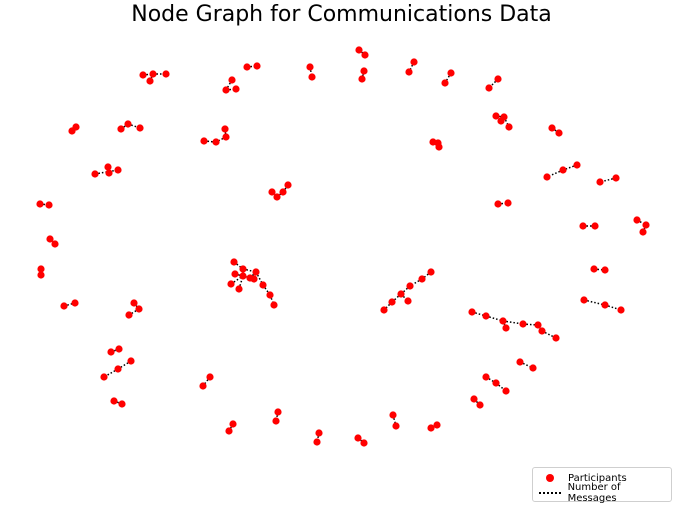 The height and width of the screenshot is (509, 683). What do you see at coordinates (341, 14) in the screenshot?
I see `chart-title: Node Graph for Communications Data` at bounding box center [341, 14].